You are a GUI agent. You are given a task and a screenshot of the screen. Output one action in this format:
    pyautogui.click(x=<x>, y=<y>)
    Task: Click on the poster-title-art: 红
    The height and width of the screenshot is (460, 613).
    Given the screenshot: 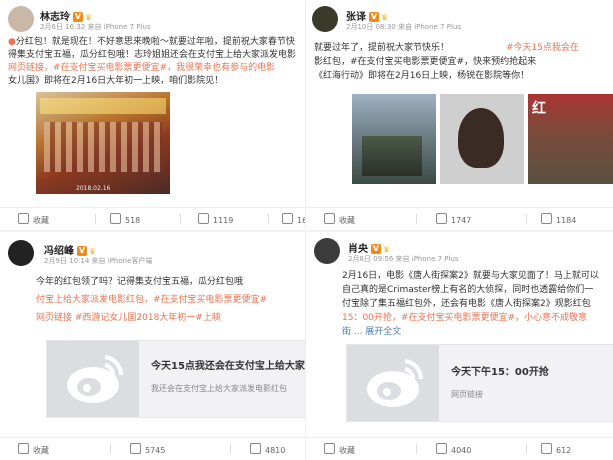 What is the action you would take?
    pyautogui.click(x=539, y=109)
    